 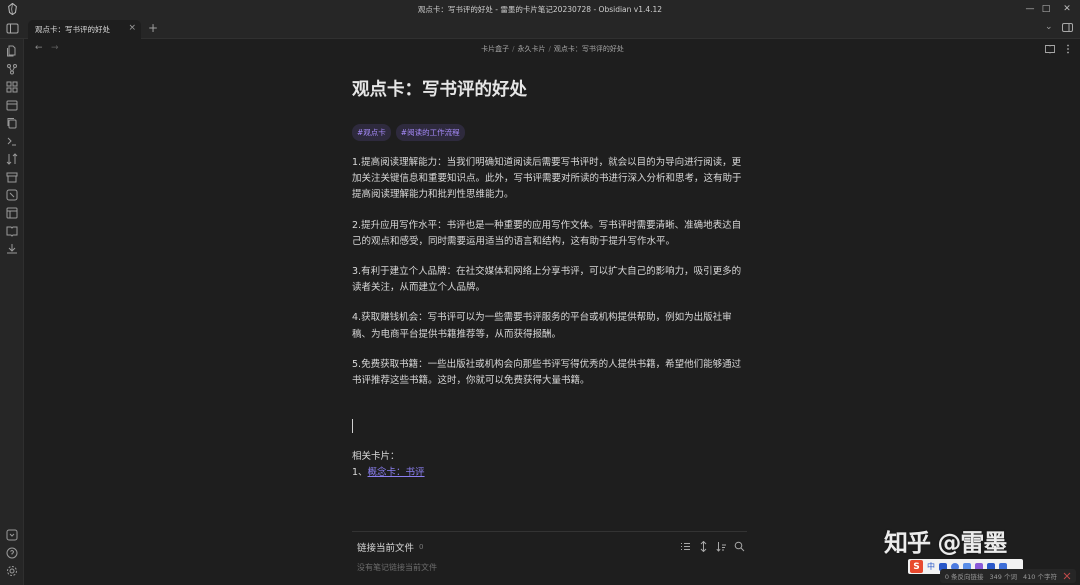 What do you see at coordinates (1067, 9) in the screenshot?
I see `close-button: ✕` at bounding box center [1067, 9].